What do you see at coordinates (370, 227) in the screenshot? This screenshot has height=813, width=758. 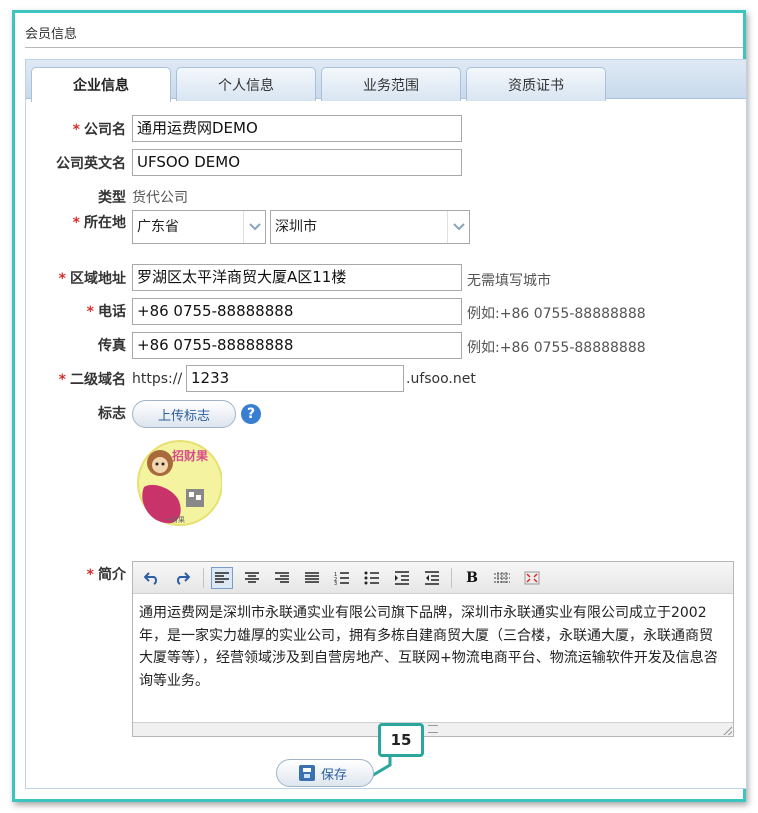 I see `city-select: 深圳市` at bounding box center [370, 227].